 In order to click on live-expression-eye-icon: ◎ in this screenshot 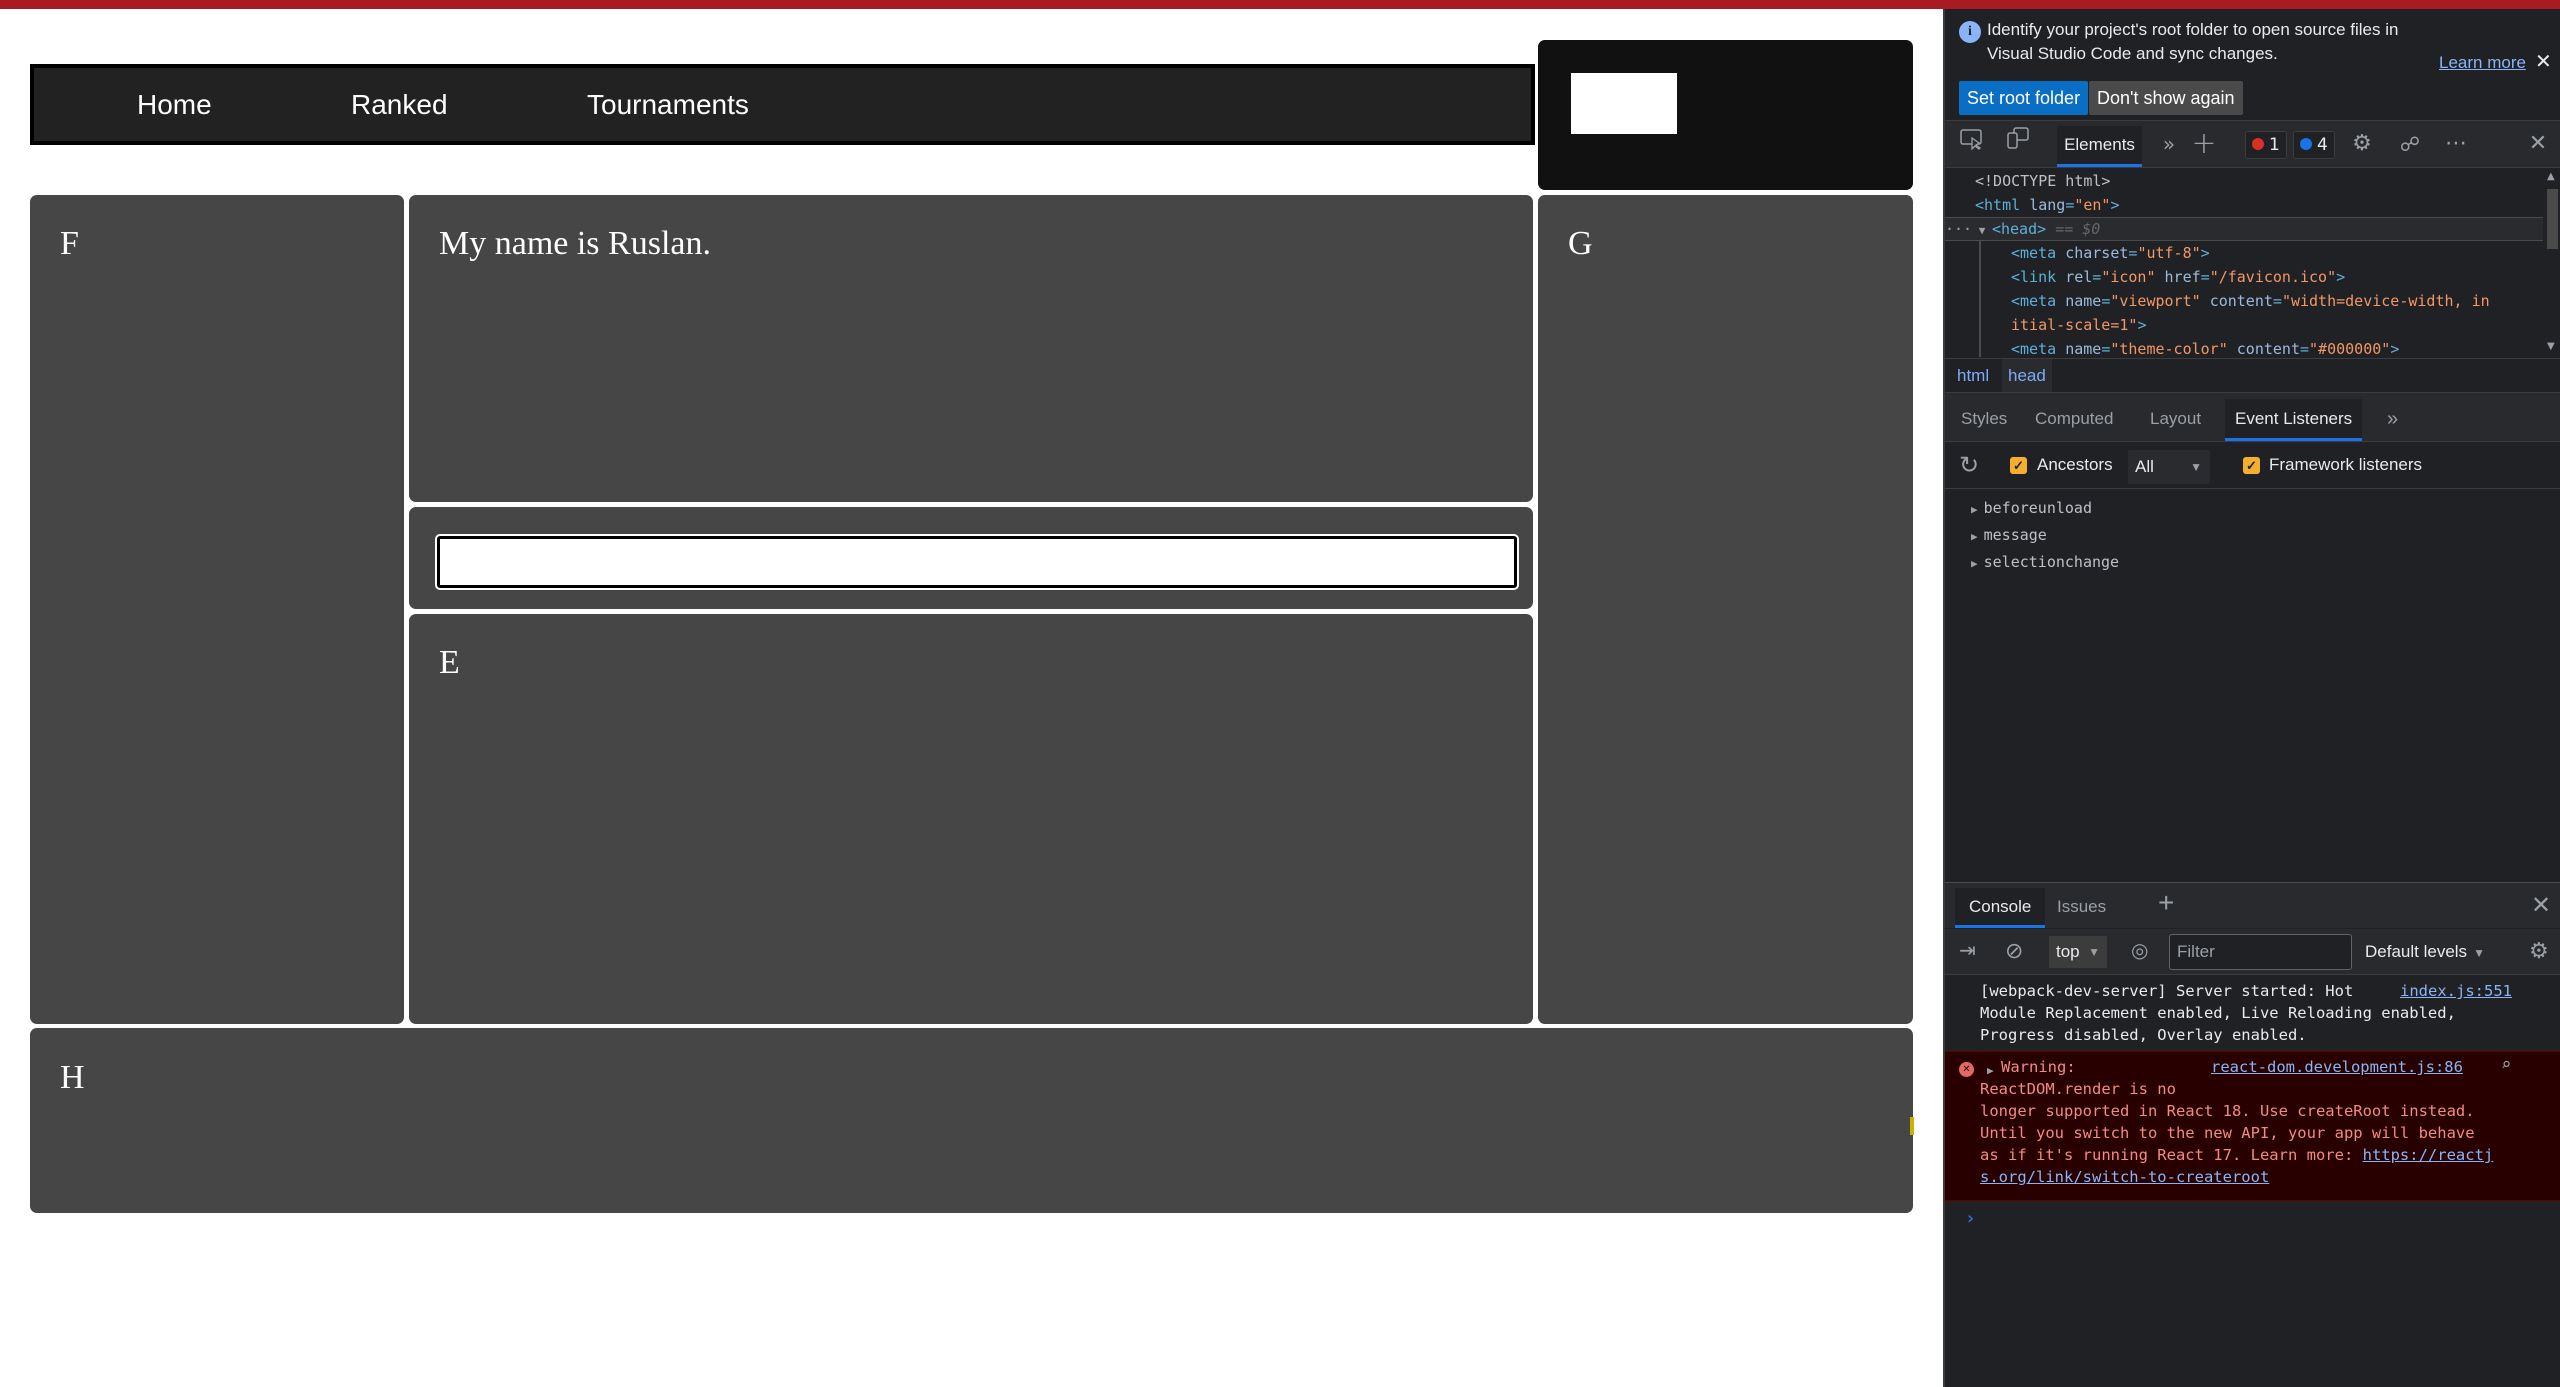, I will do `click(2139, 950)`.